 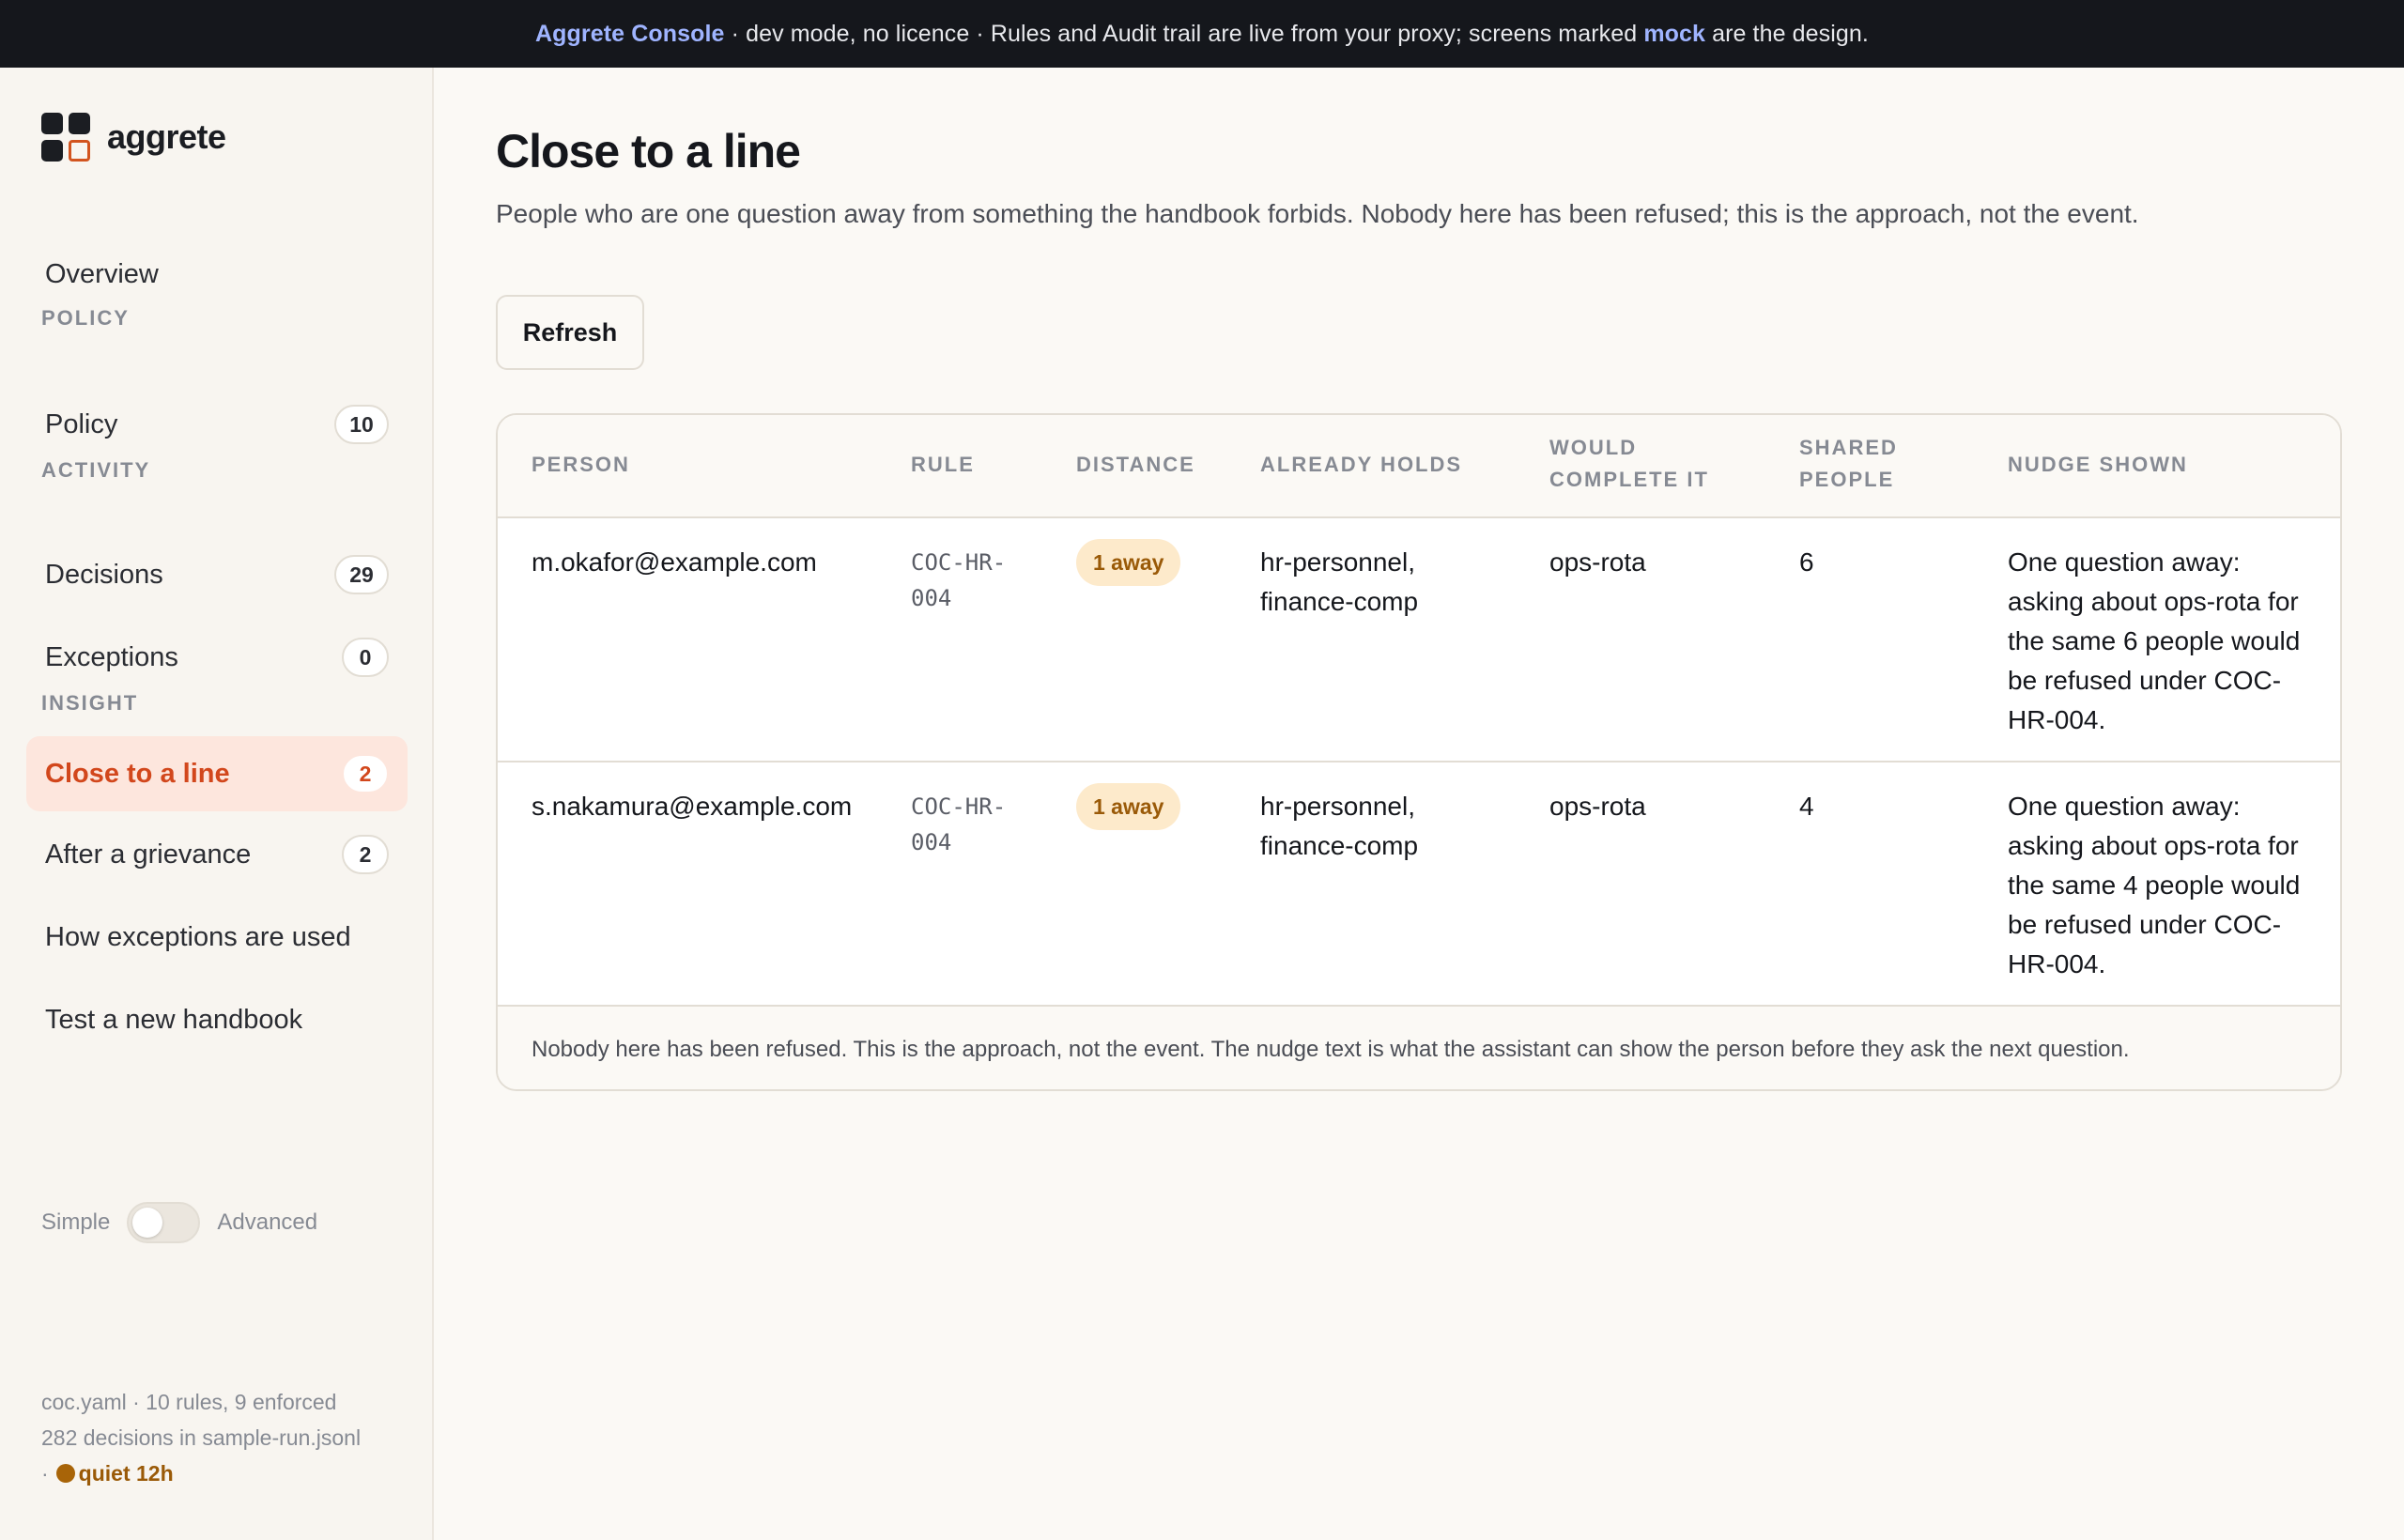 What do you see at coordinates (361, 574) in the screenshot?
I see `count-badge: 29` at bounding box center [361, 574].